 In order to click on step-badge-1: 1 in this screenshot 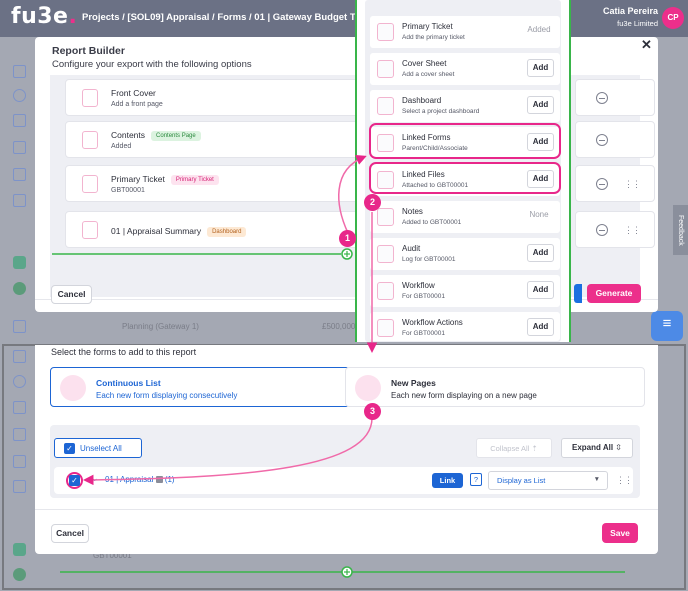, I will do `click(347, 238)`.